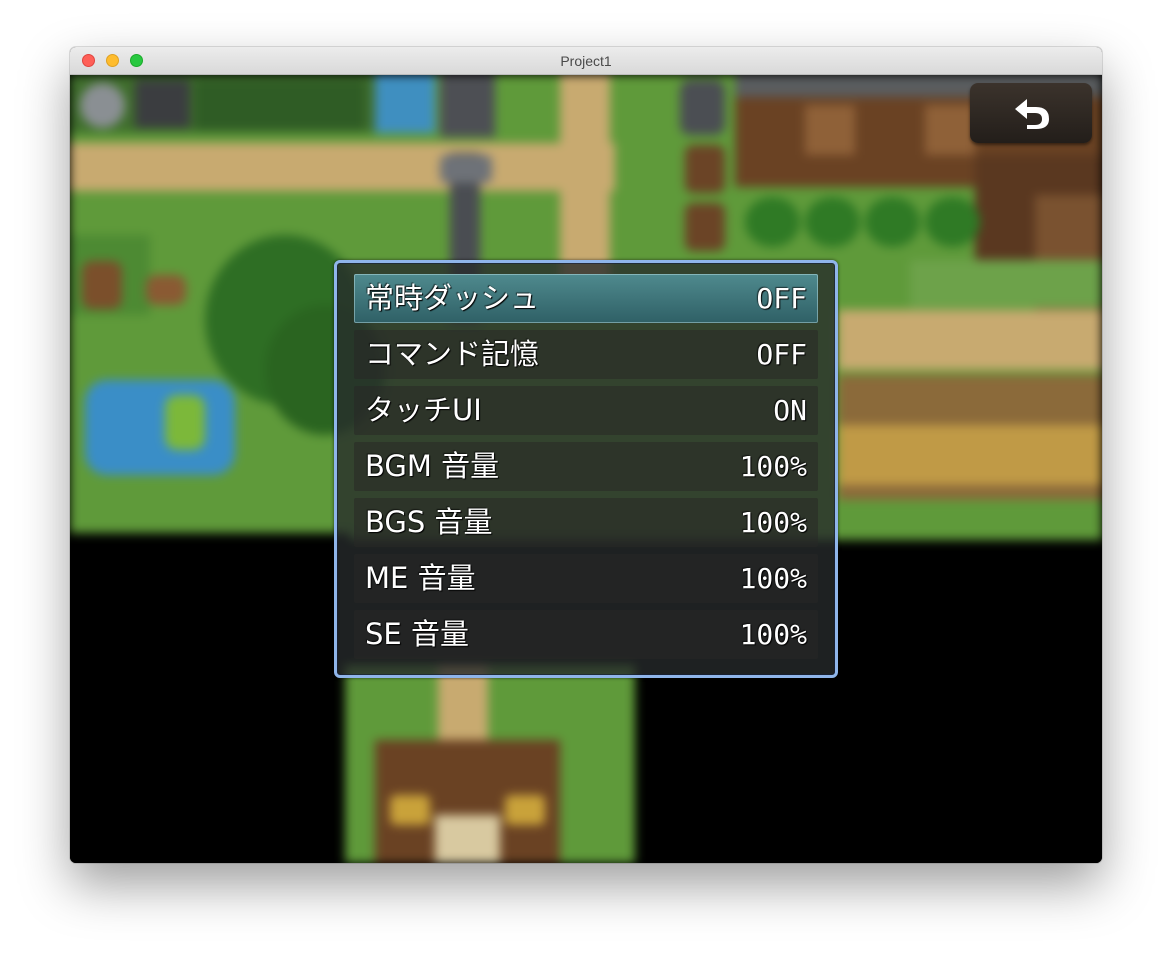 This screenshot has height=956, width=1173. Describe the element at coordinates (423, 410) in the screenshot. I see `option-label: タッチUI` at that location.